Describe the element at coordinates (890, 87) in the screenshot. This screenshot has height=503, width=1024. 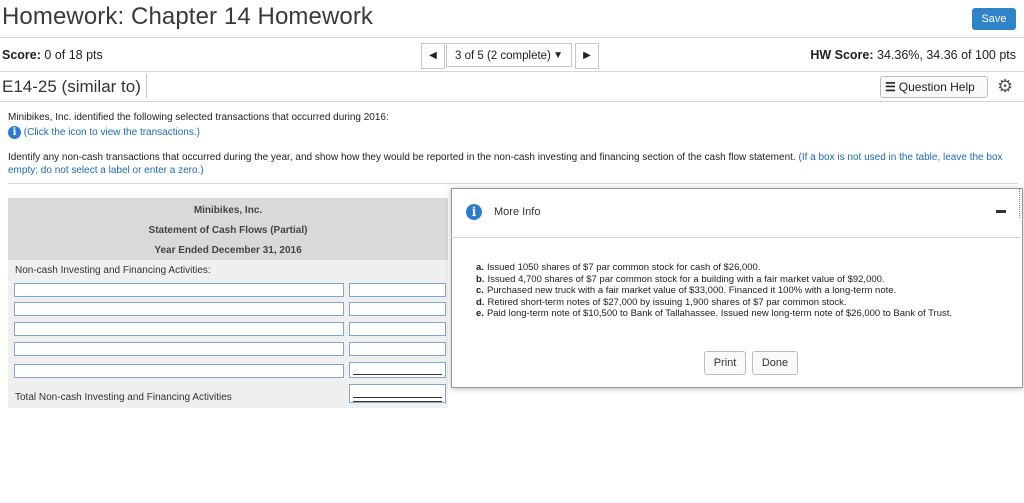
I see `list-icon: ☰` at that location.